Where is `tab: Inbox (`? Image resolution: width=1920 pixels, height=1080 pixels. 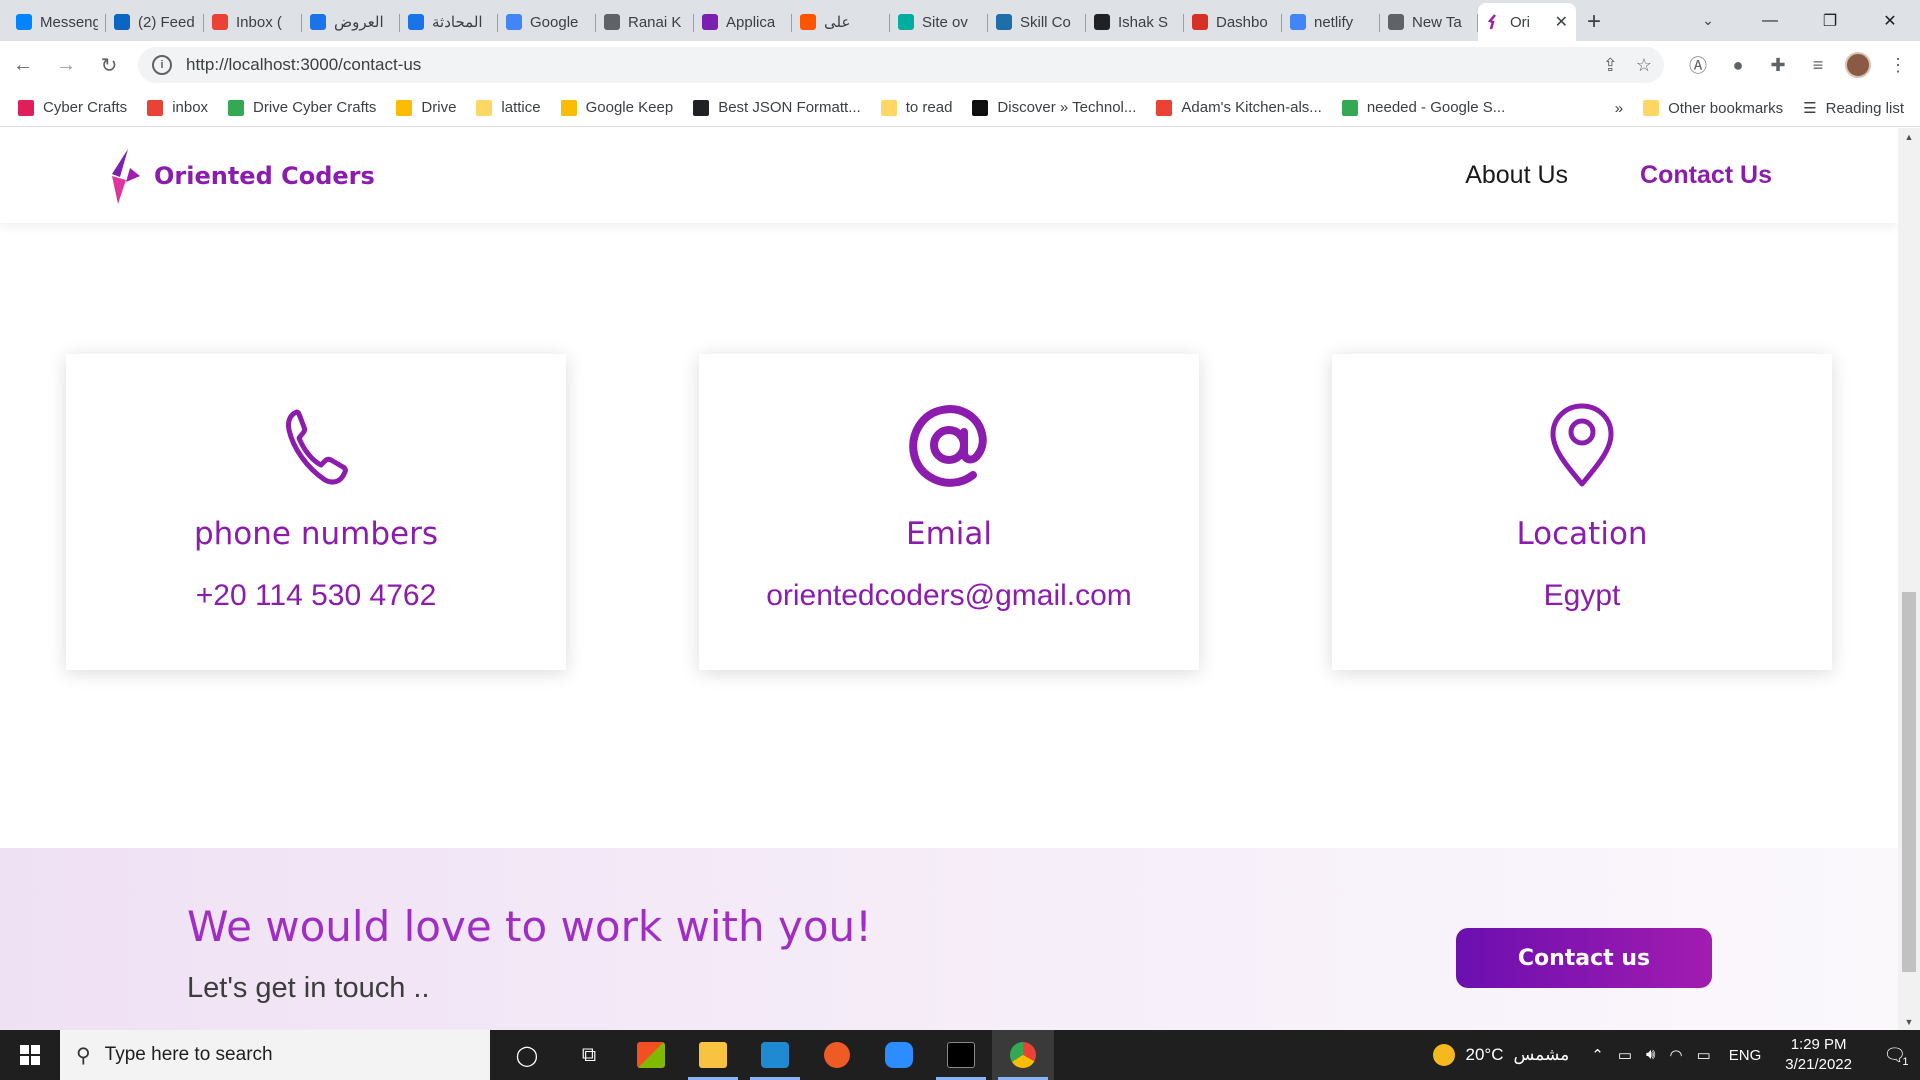 tab: Inbox ( is located at coordinates (253, 22).